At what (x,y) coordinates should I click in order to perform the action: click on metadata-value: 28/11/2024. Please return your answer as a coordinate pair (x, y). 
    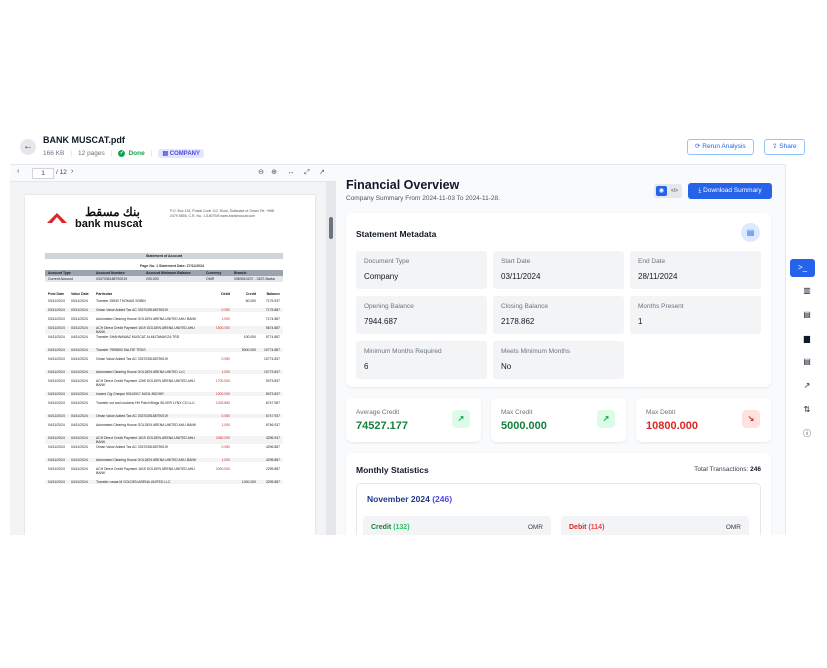
    Looking at the image, I should click on (658, 276).